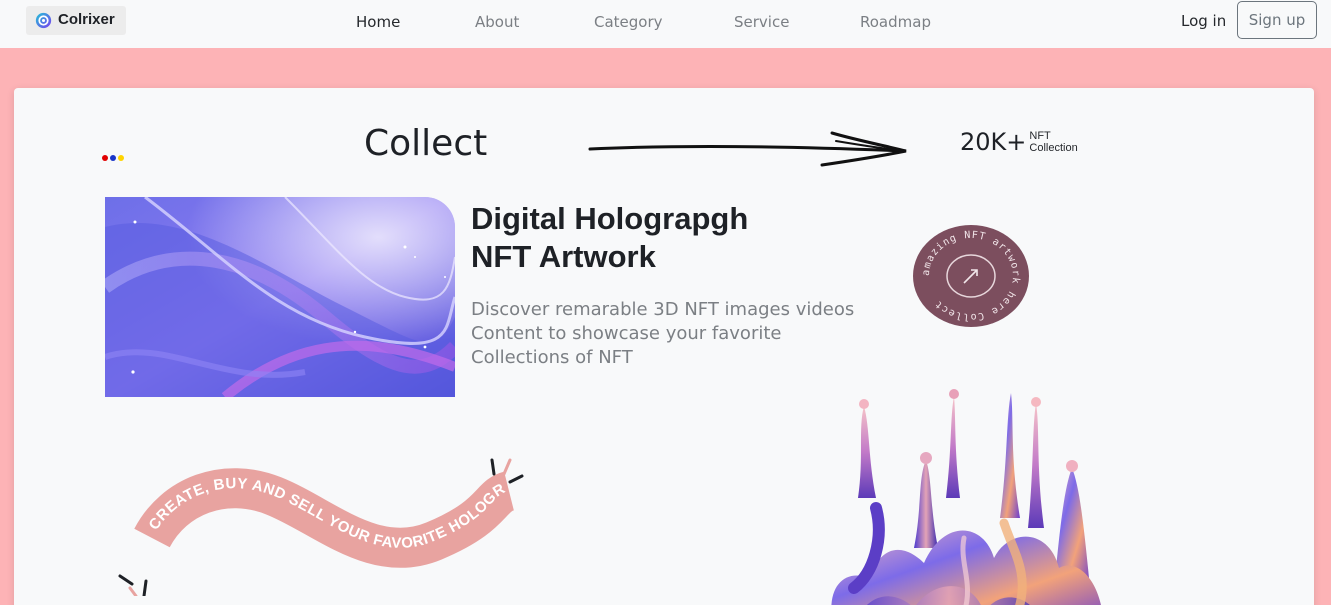  I want to click on brand-name: Colrixer, so click(86, 19).